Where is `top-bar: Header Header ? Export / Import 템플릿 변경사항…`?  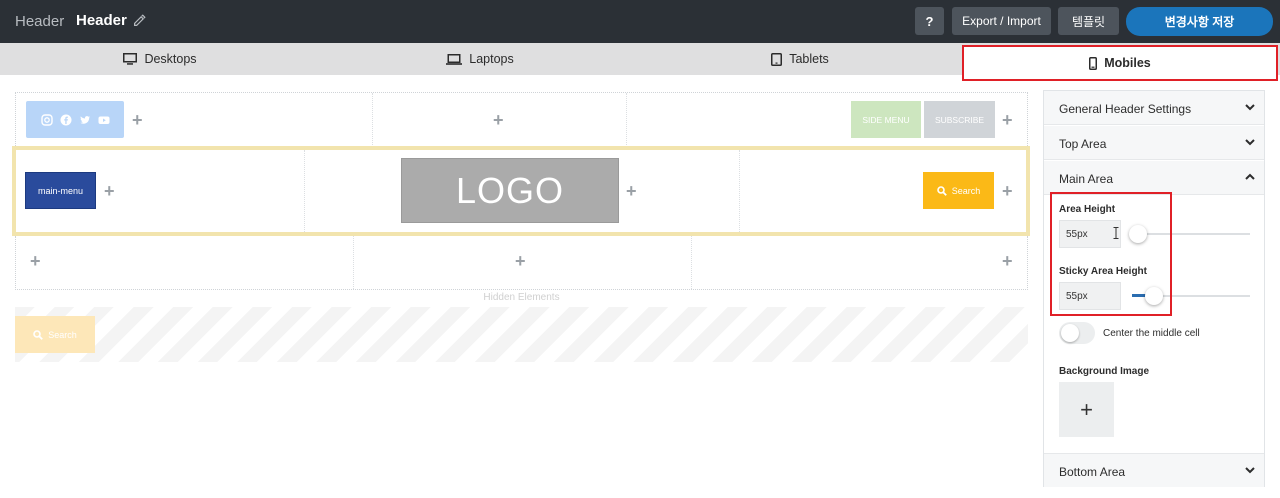 top-bar: Header Header ? Export / Import 템플릿 변경사항… is located at coordinates (640, 21).